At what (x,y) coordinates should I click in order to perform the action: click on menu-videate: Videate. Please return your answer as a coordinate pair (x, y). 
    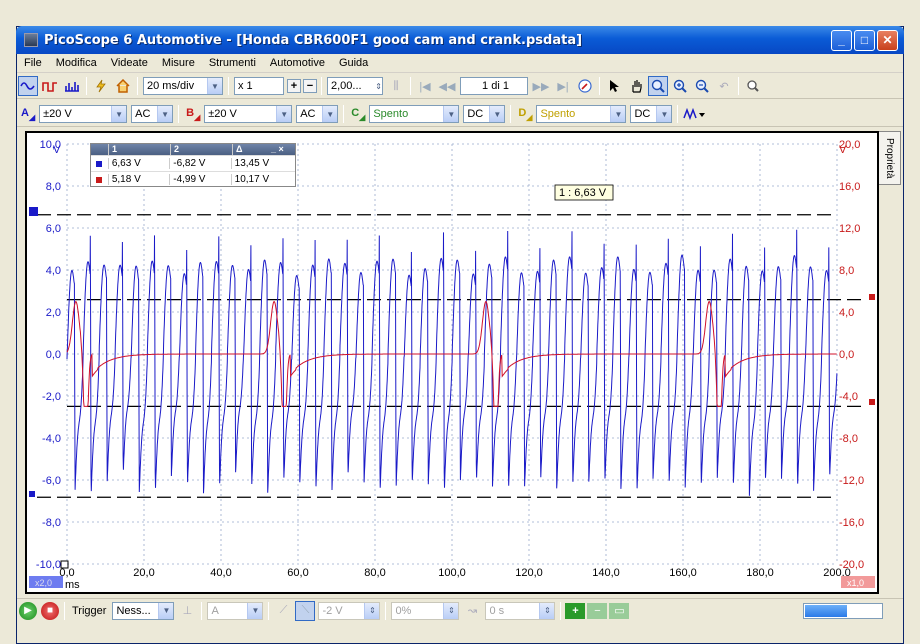
    Looking at the image, I should click on (129, 63).